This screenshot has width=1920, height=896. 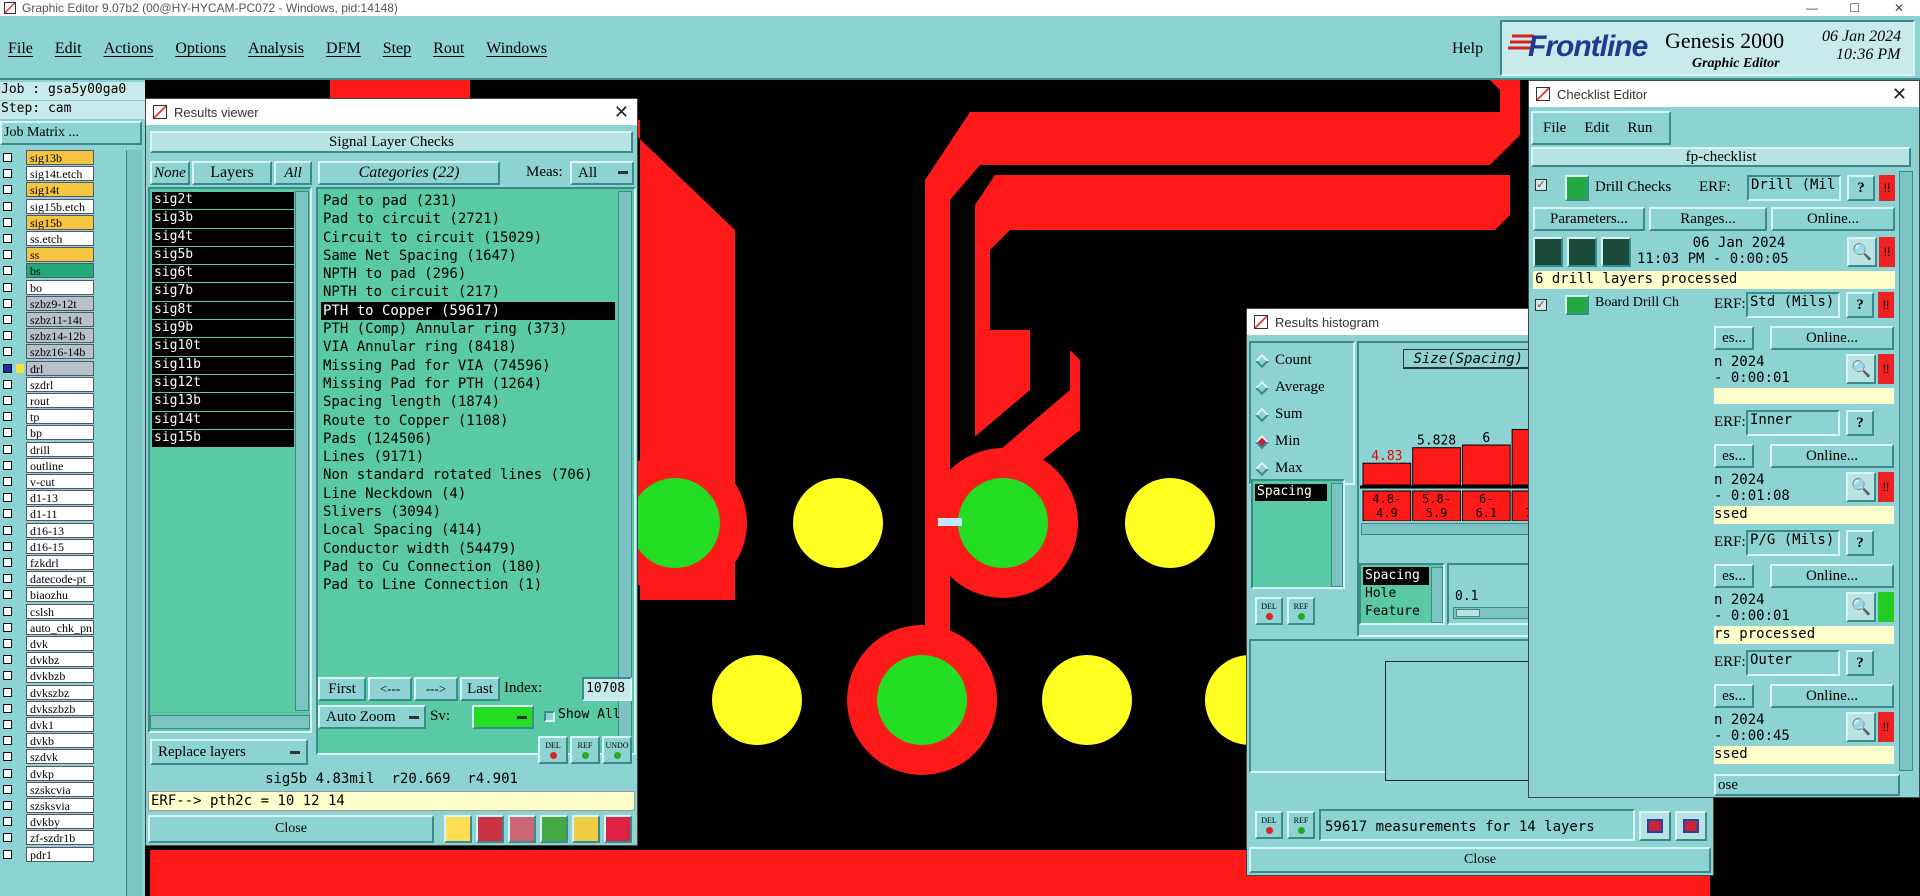 I want to click on results-layer-item: sig3b, so click(x=223, y=219).